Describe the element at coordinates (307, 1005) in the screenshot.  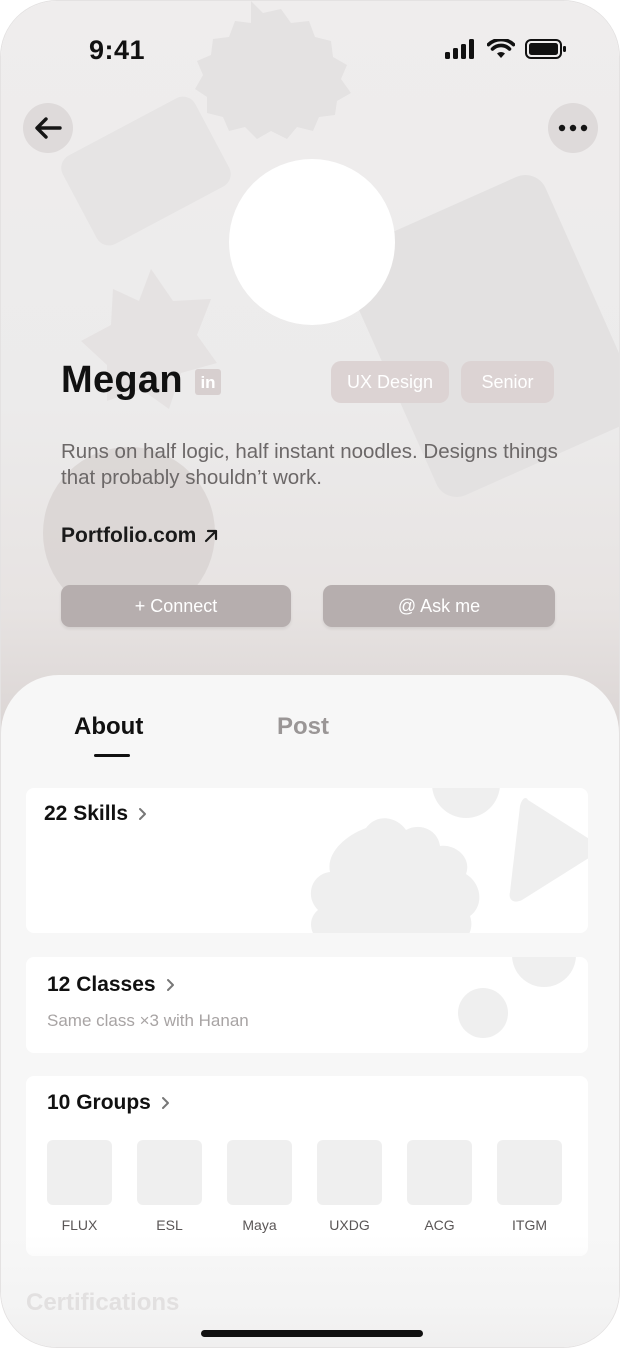
I see `classes-card: 12 Classes Same class ×3 with Hanan` at that location.